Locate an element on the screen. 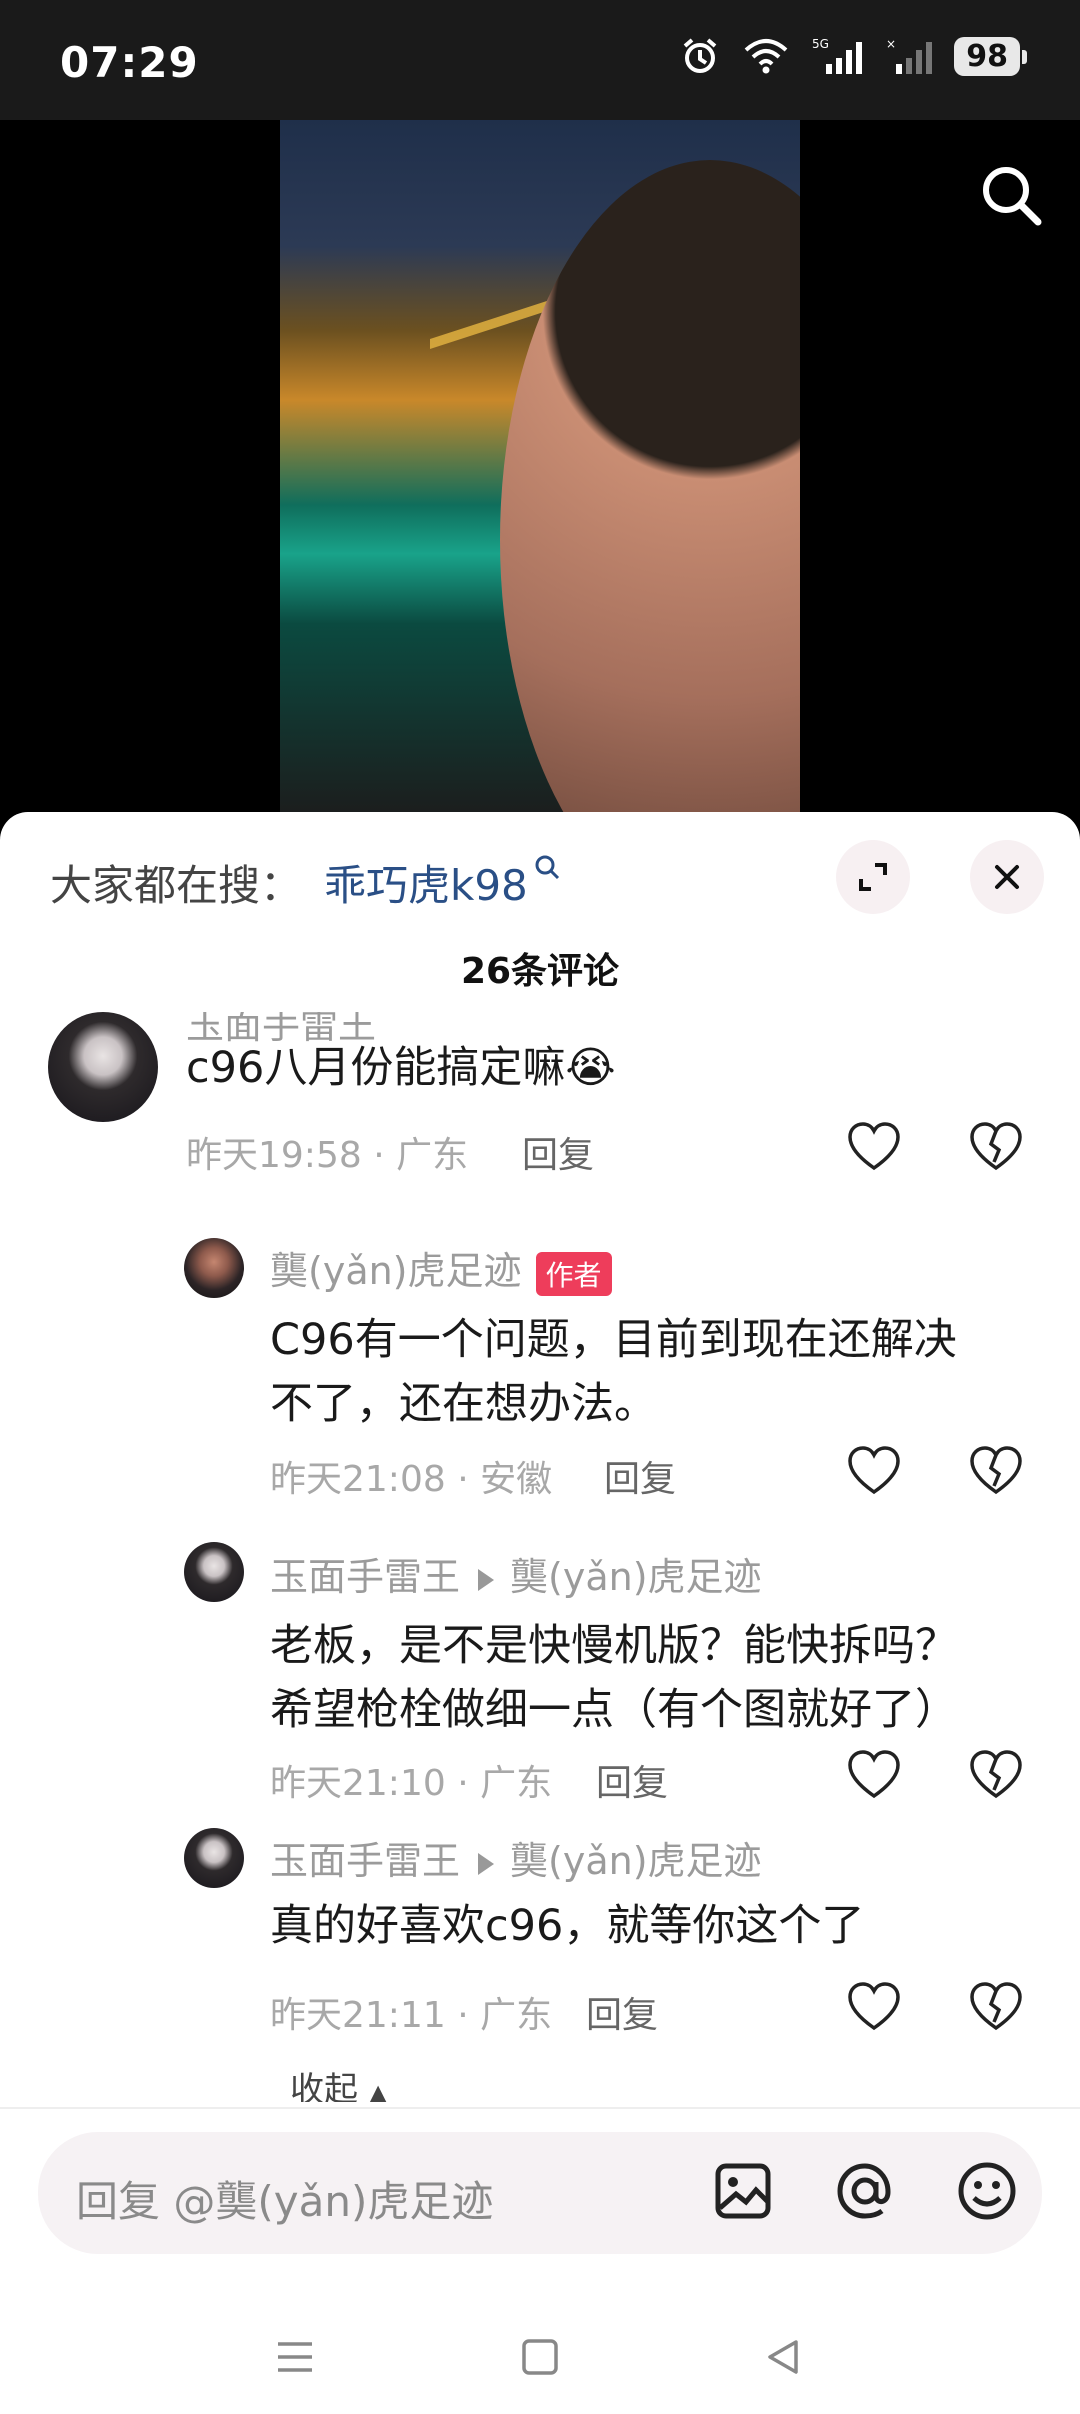 This screenshot has height=2414, width=1080. video-frame is located at coordinates (540, 470).